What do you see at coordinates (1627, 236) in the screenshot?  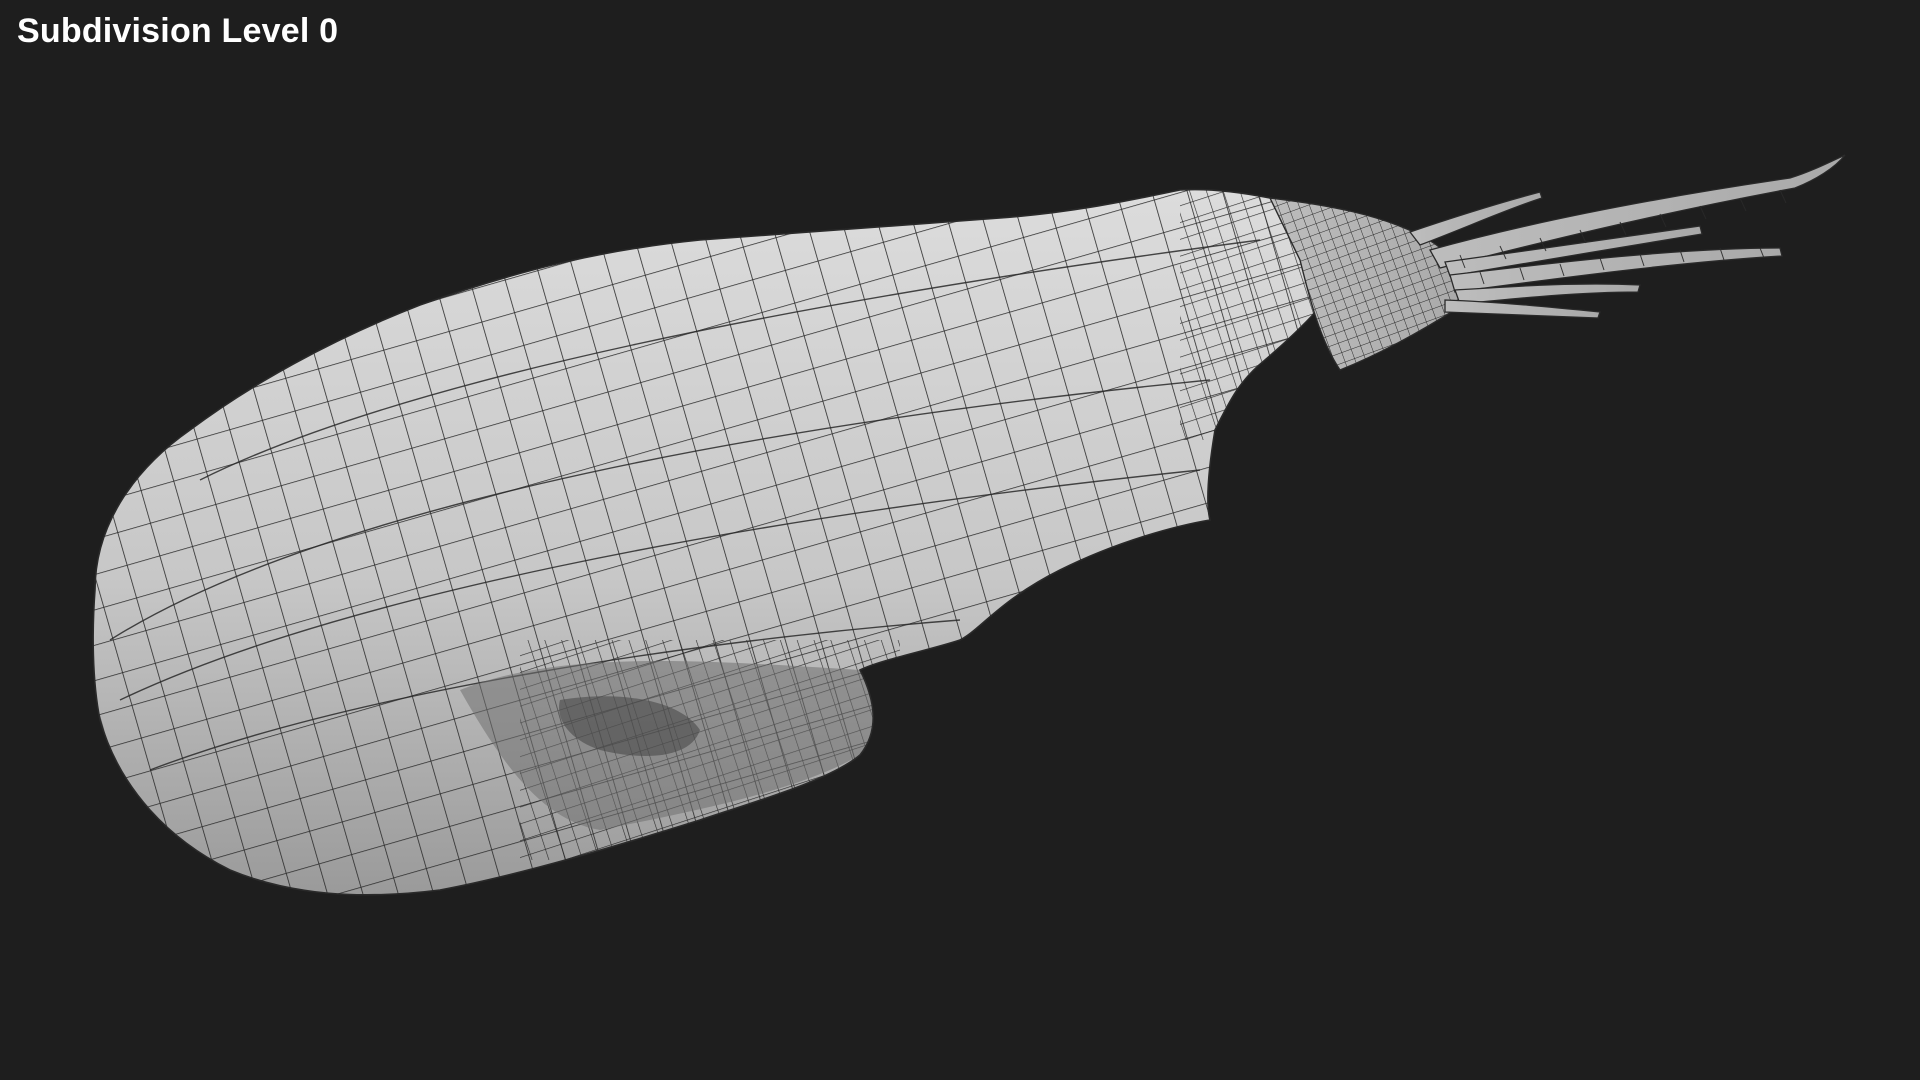 I see `mesh-tentacles` at bounding box center [1627, 236].